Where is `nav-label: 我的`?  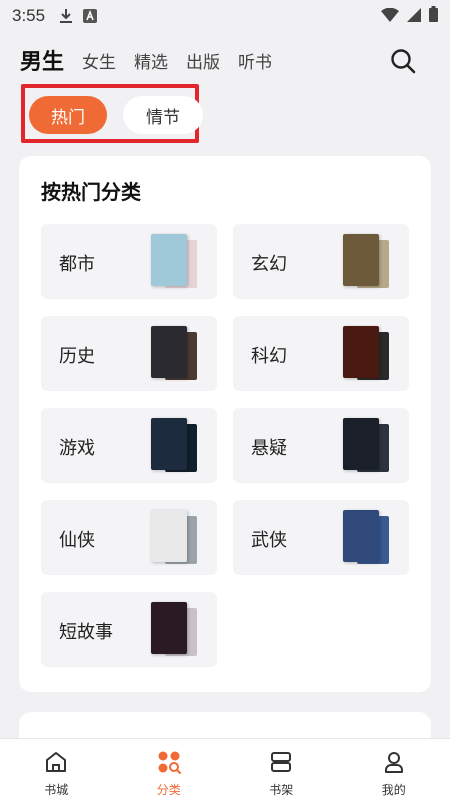 nav-label: 我的 is located at coordinates (393, 790).